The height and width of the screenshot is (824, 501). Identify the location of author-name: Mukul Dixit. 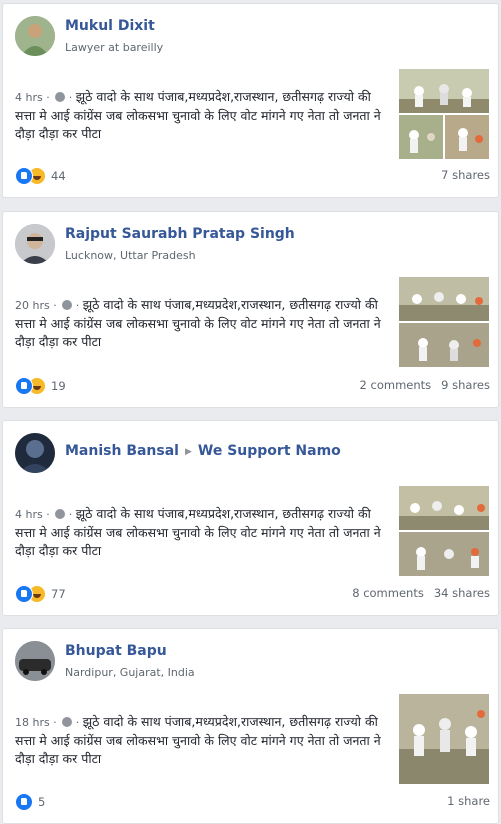
(110, 26).